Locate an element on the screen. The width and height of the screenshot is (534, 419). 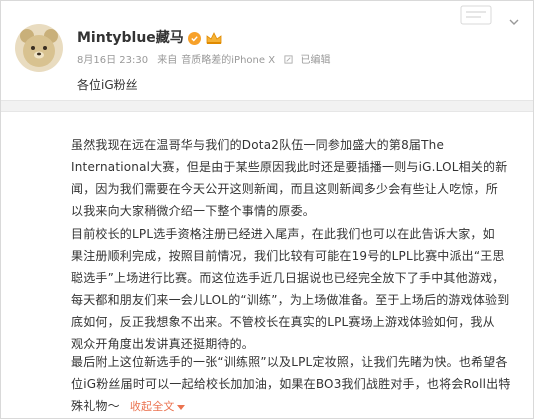
article-line: 目前校长的LPL选手资格注册已经进入尾声，在此我们也可以在此告诉大家，如 is located at coordinates (283, 234).